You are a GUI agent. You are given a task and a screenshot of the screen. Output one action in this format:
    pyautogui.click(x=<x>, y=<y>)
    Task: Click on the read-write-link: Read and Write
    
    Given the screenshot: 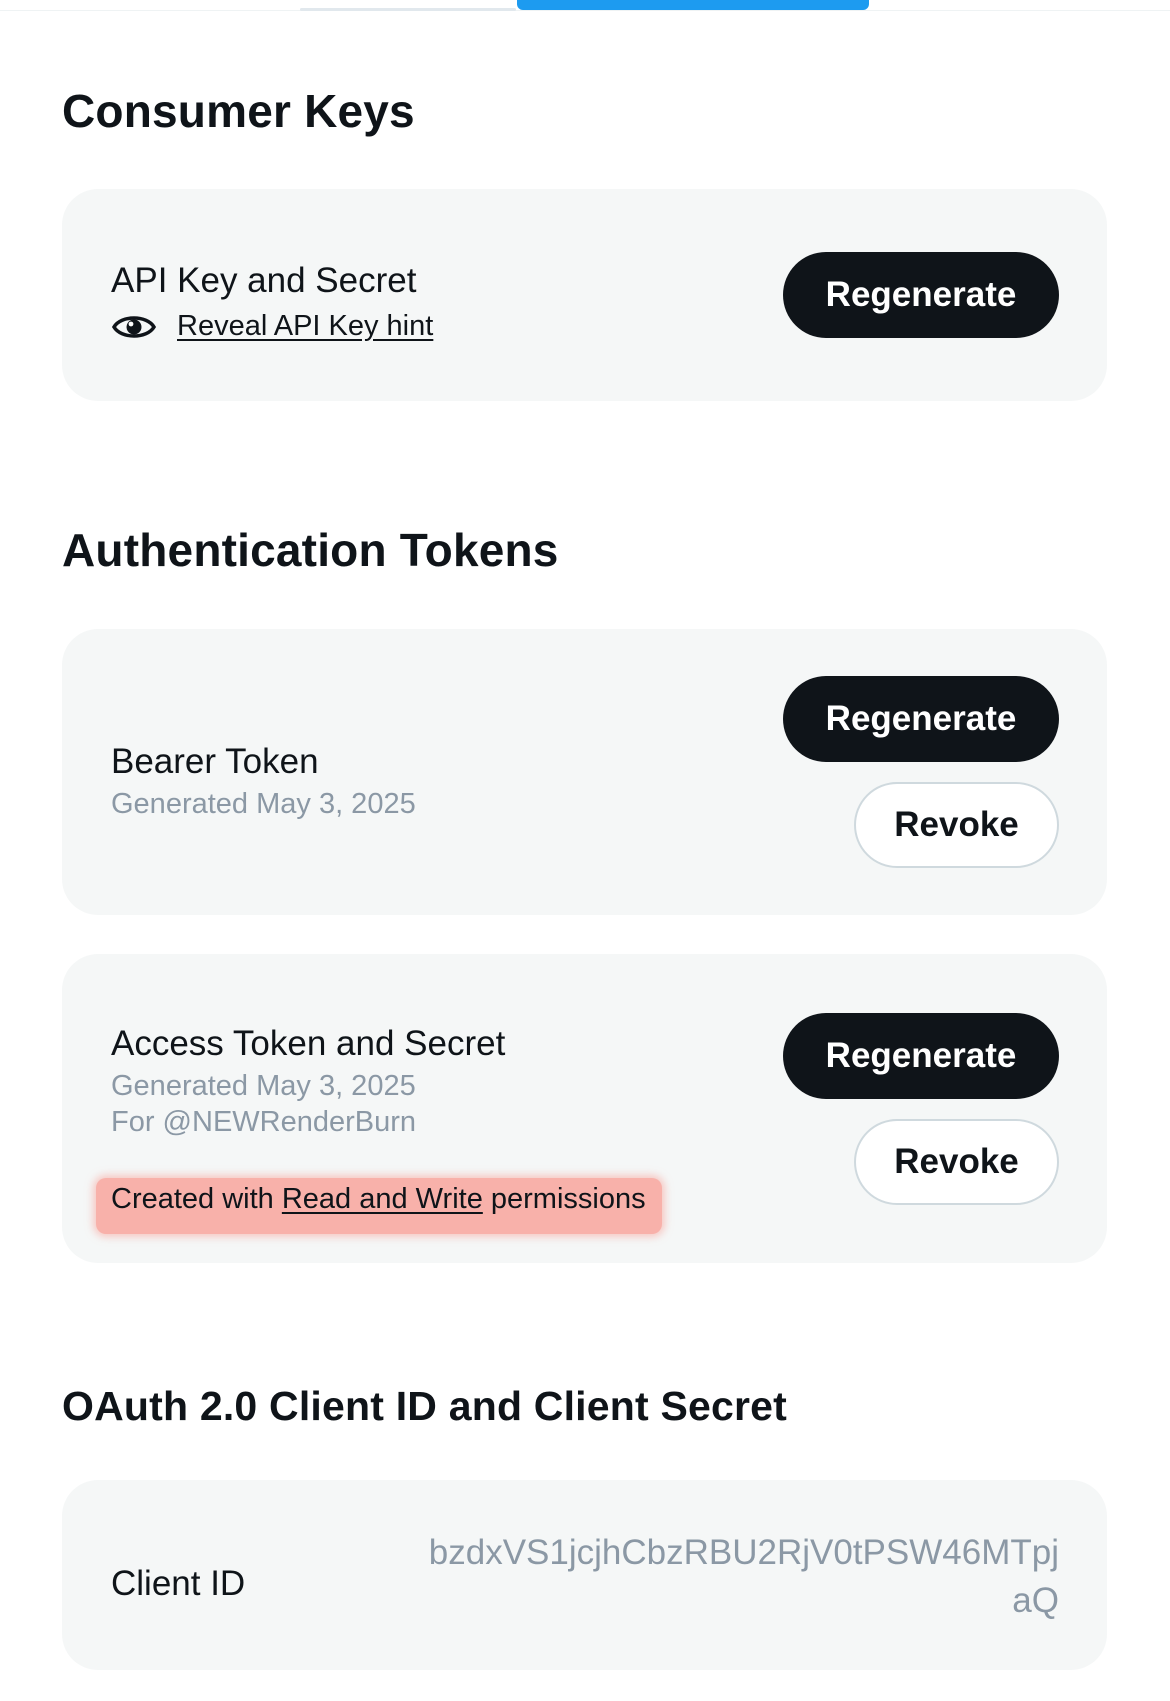 What is the action you would take?
    pyautogui.click(x=382, y=1199)
    